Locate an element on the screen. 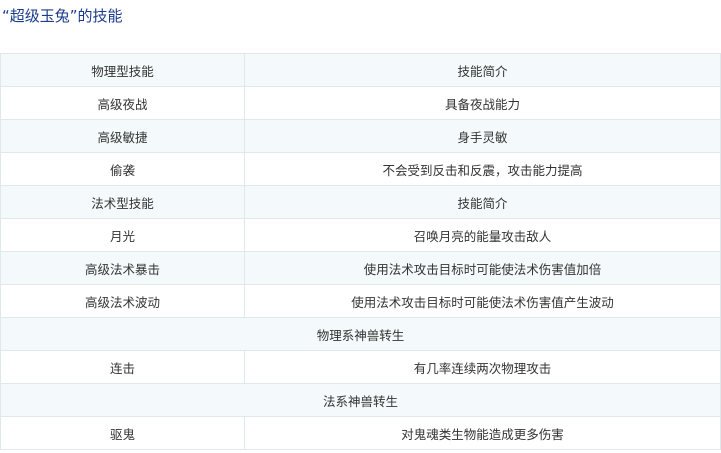 This screenshot has height=453, width=721. skill-name-cell: 驱鬼 is located at coordinates (122, 433).